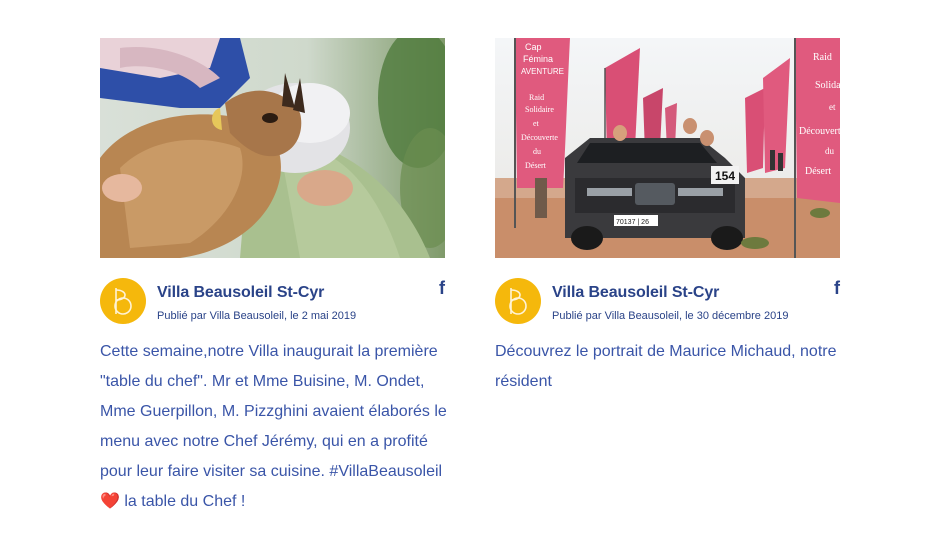 This screenshot has width=936, height=534. What do you see at coordinates (542, 71) in the screenshot?
I see `flag-word: AVENTURE` at bounding box center [542, 71].